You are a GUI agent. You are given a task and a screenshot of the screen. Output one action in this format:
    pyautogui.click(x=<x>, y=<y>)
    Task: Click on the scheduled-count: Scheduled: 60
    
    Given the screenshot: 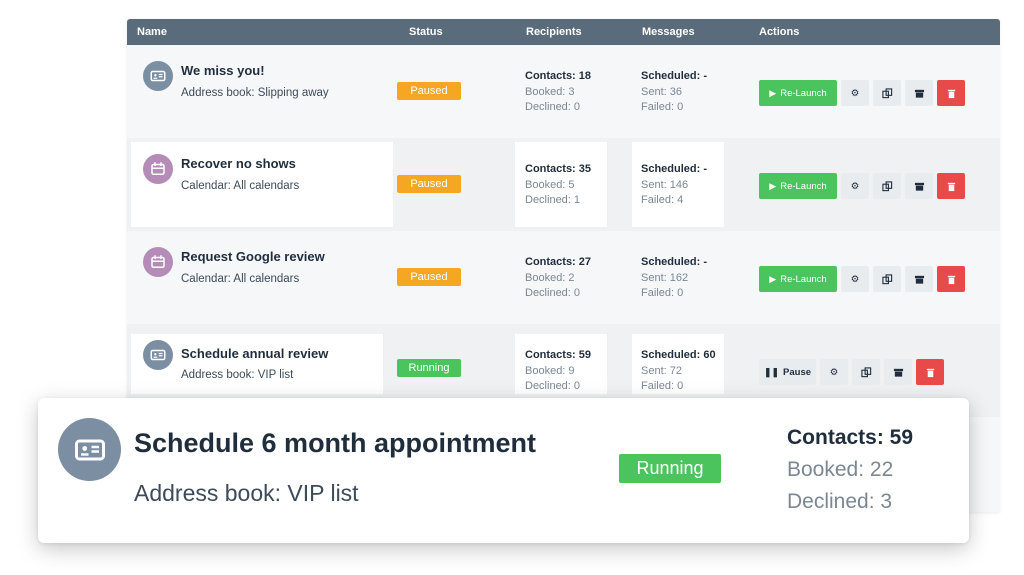 What is the action you would take?
    pyautogui.click(x=678, y=355)
    